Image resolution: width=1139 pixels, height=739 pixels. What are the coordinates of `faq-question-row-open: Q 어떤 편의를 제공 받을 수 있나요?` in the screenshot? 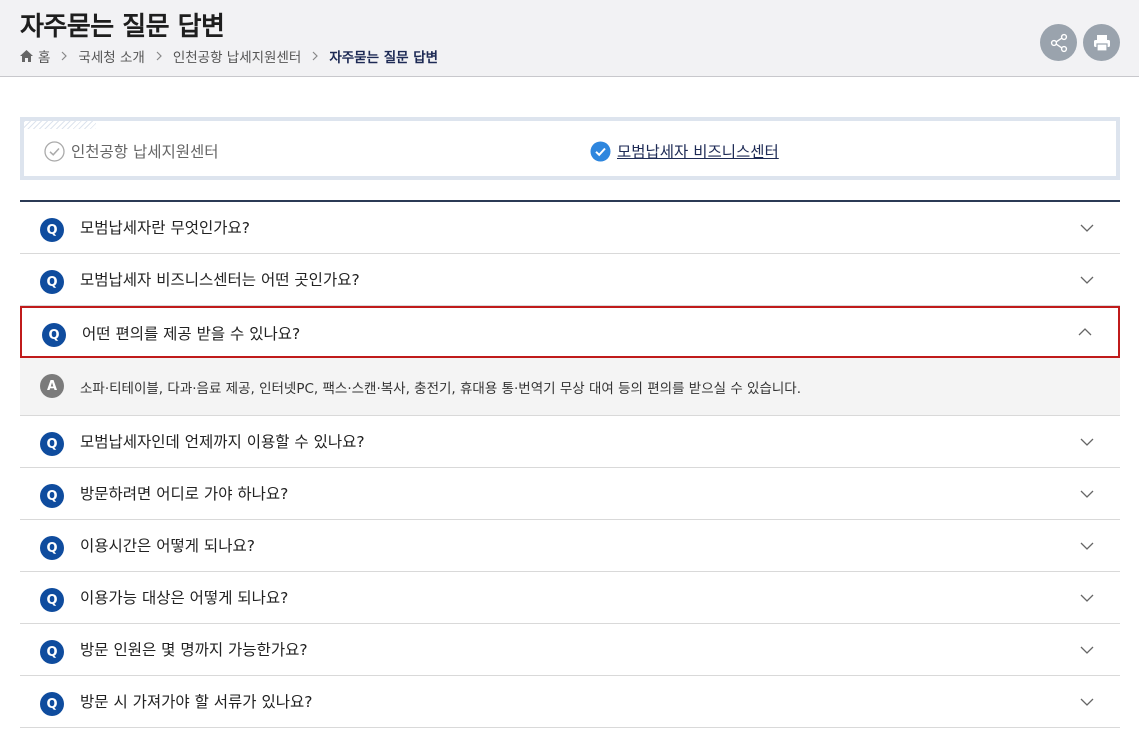 It's located at (570, 332).